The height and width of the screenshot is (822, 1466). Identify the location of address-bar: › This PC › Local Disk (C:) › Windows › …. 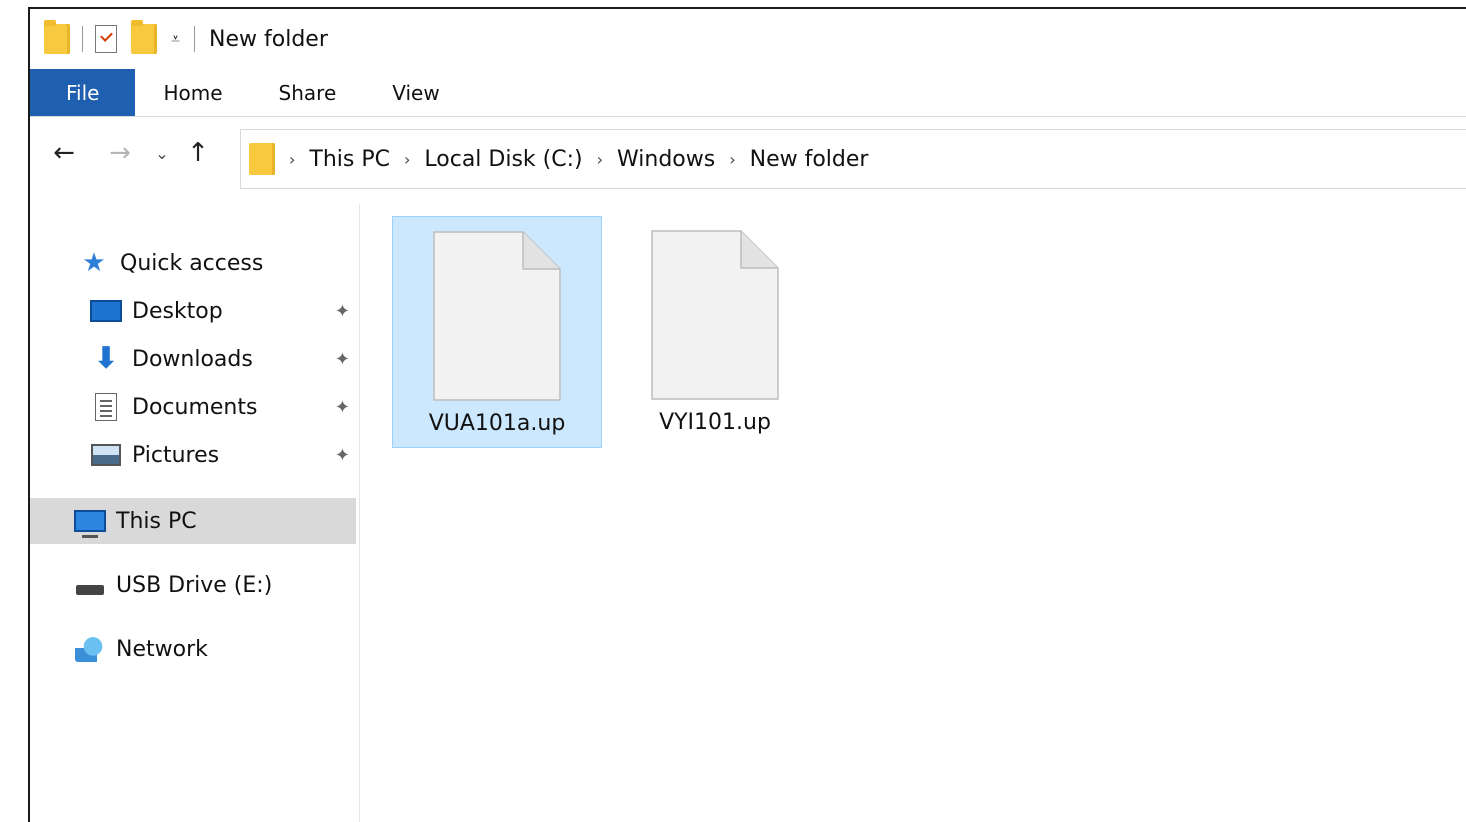
(853, 159).